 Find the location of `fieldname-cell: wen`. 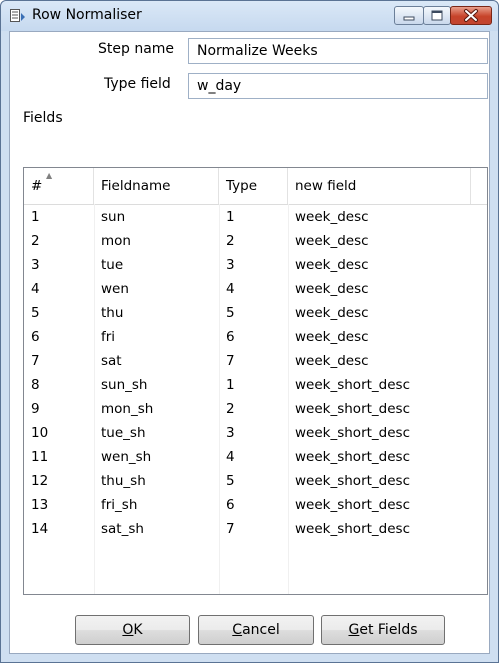

fieldname-cell: wen is located at coordinates (156, 289).